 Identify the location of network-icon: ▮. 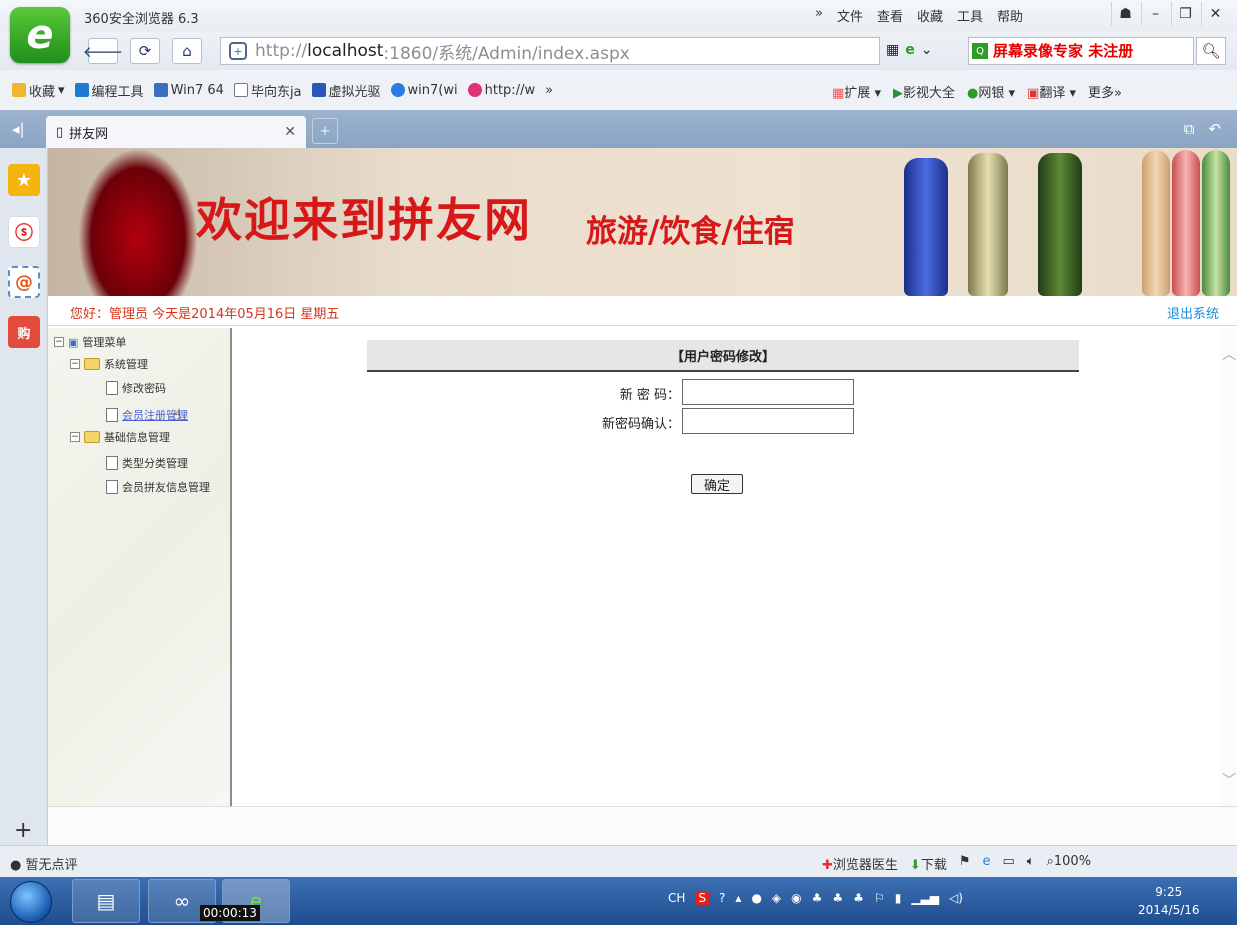
(898, 898).